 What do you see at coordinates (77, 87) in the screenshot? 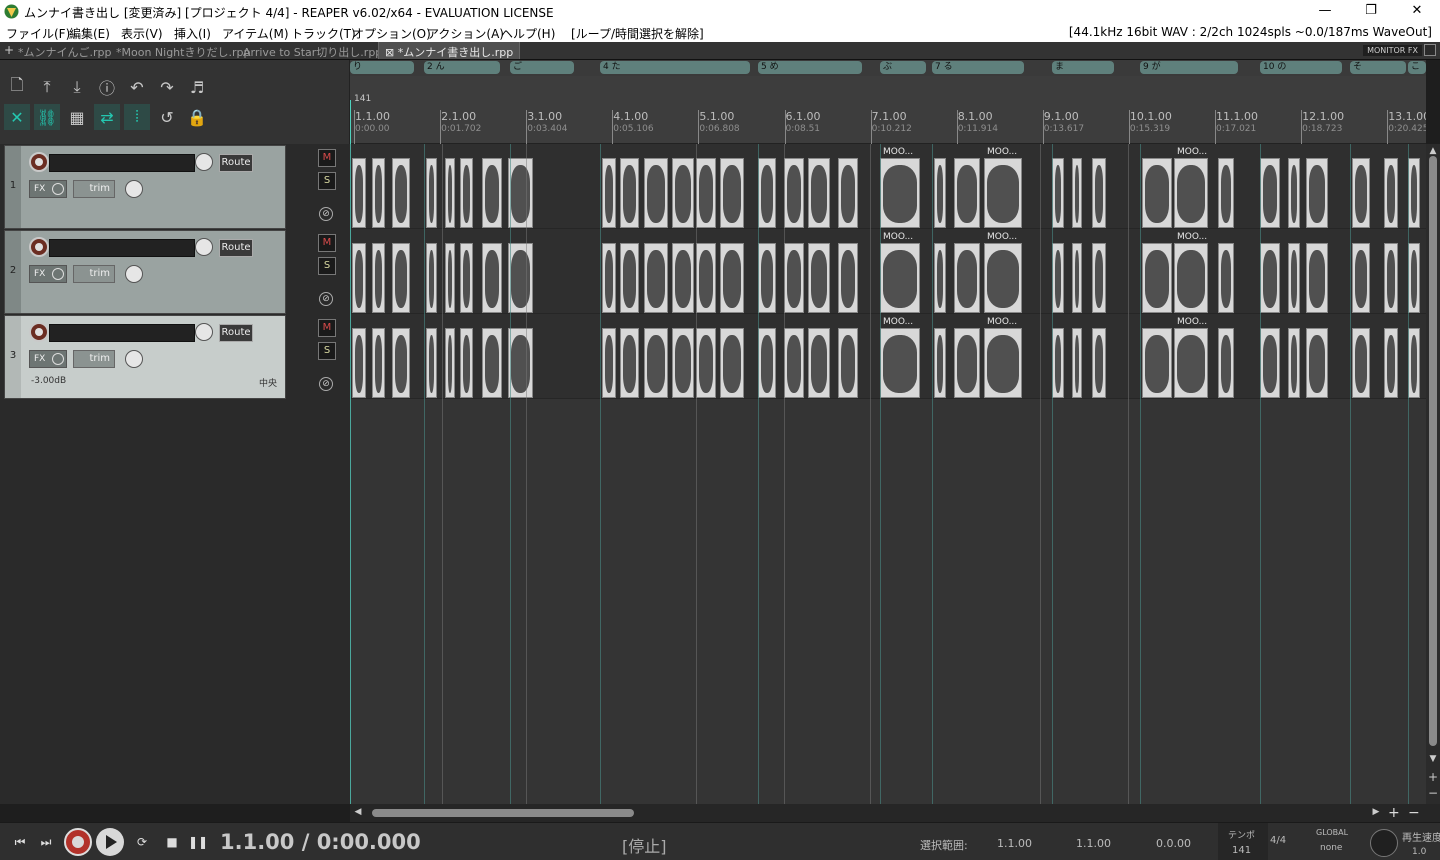
I see `save-project-icon: ⤓` at bounding box center [77, 87].